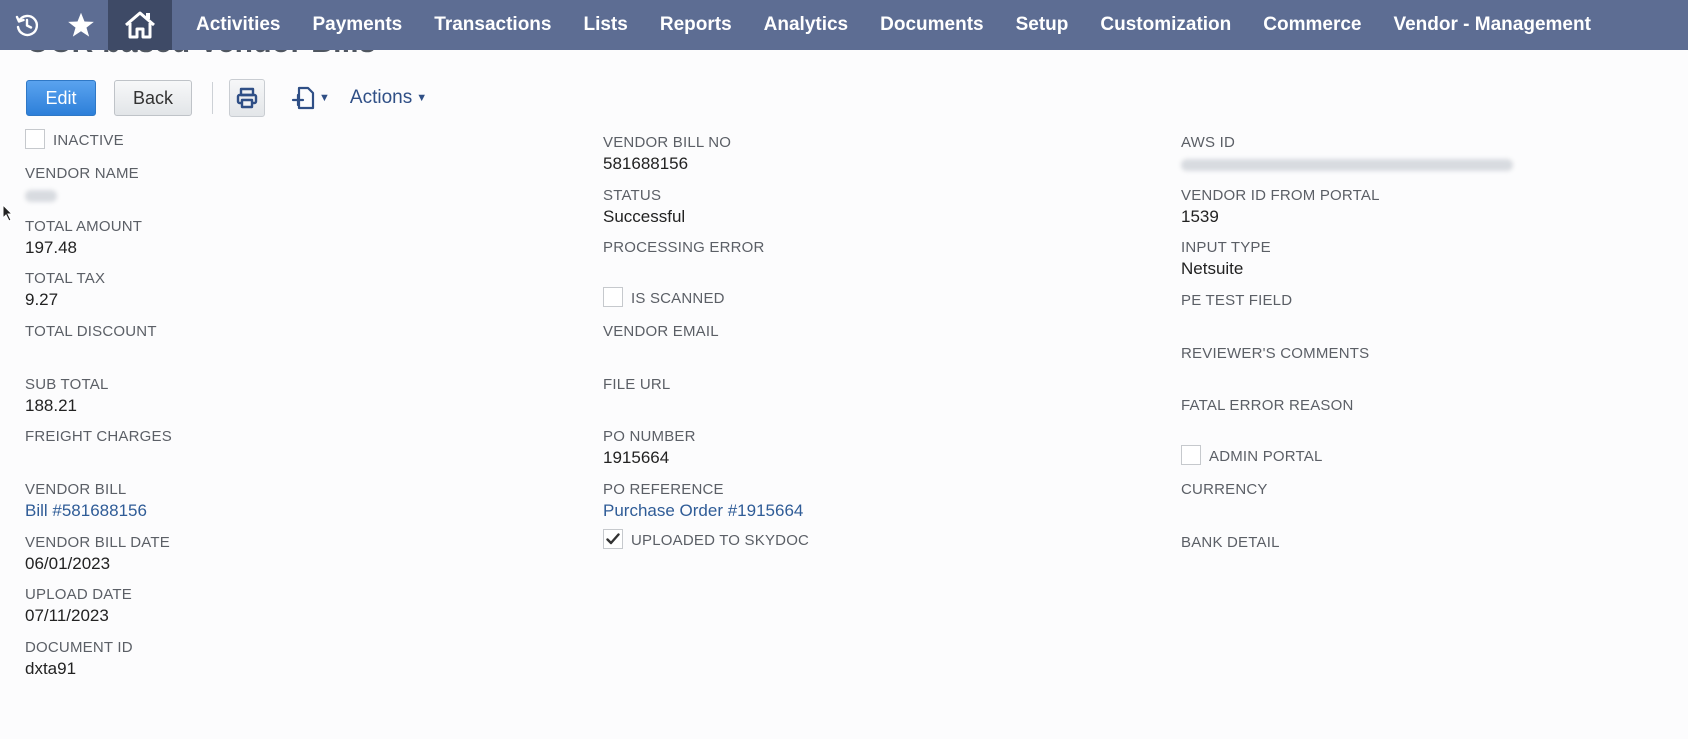 Image resolution: width=1688 pixels, height=739 pixels. What do you see at coordinates (613, 296) in the screenshot?
I see `is-scanned-checkbox` at bounding box center [613, 296].